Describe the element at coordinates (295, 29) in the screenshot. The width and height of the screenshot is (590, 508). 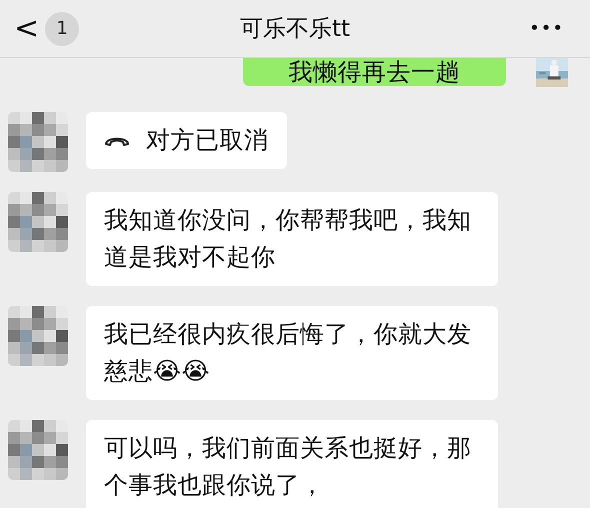
I see `chat-title: 可乐不乐tt` at that location.